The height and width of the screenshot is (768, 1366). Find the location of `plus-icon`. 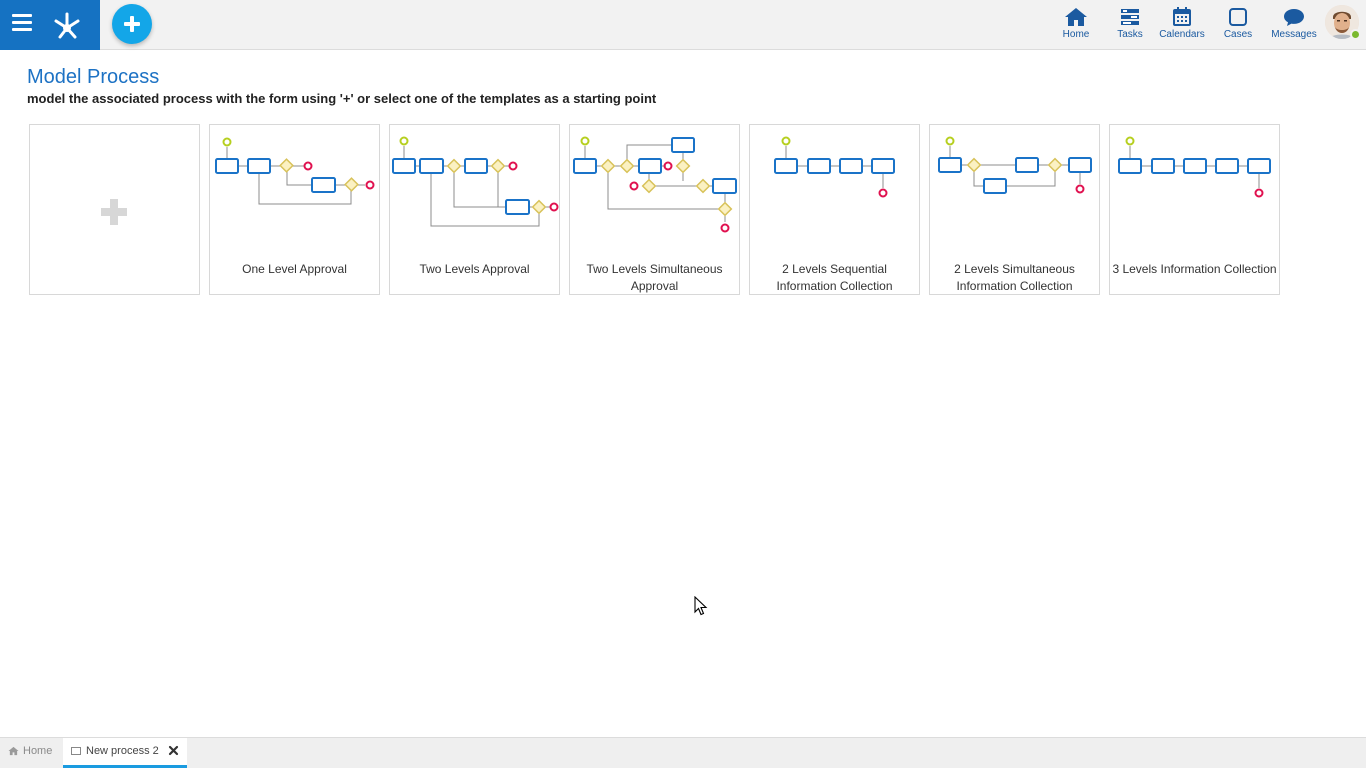

plus-icon is located at coordinates (114, 212).